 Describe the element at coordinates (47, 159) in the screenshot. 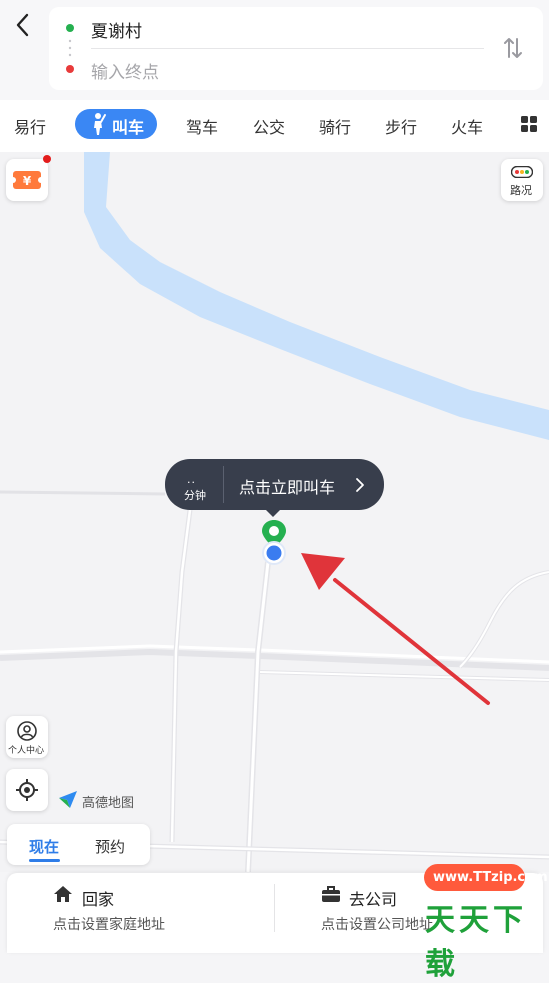

I see `notification-dot` at that location.